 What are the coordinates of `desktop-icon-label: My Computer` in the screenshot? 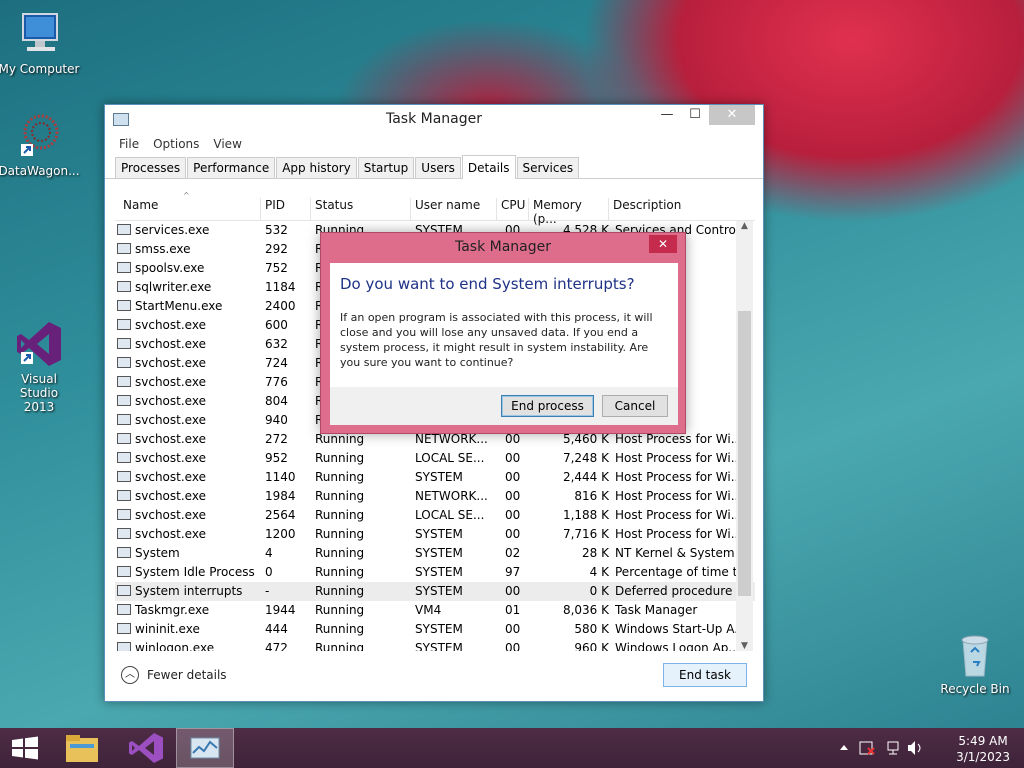 It's located at (40, 69).